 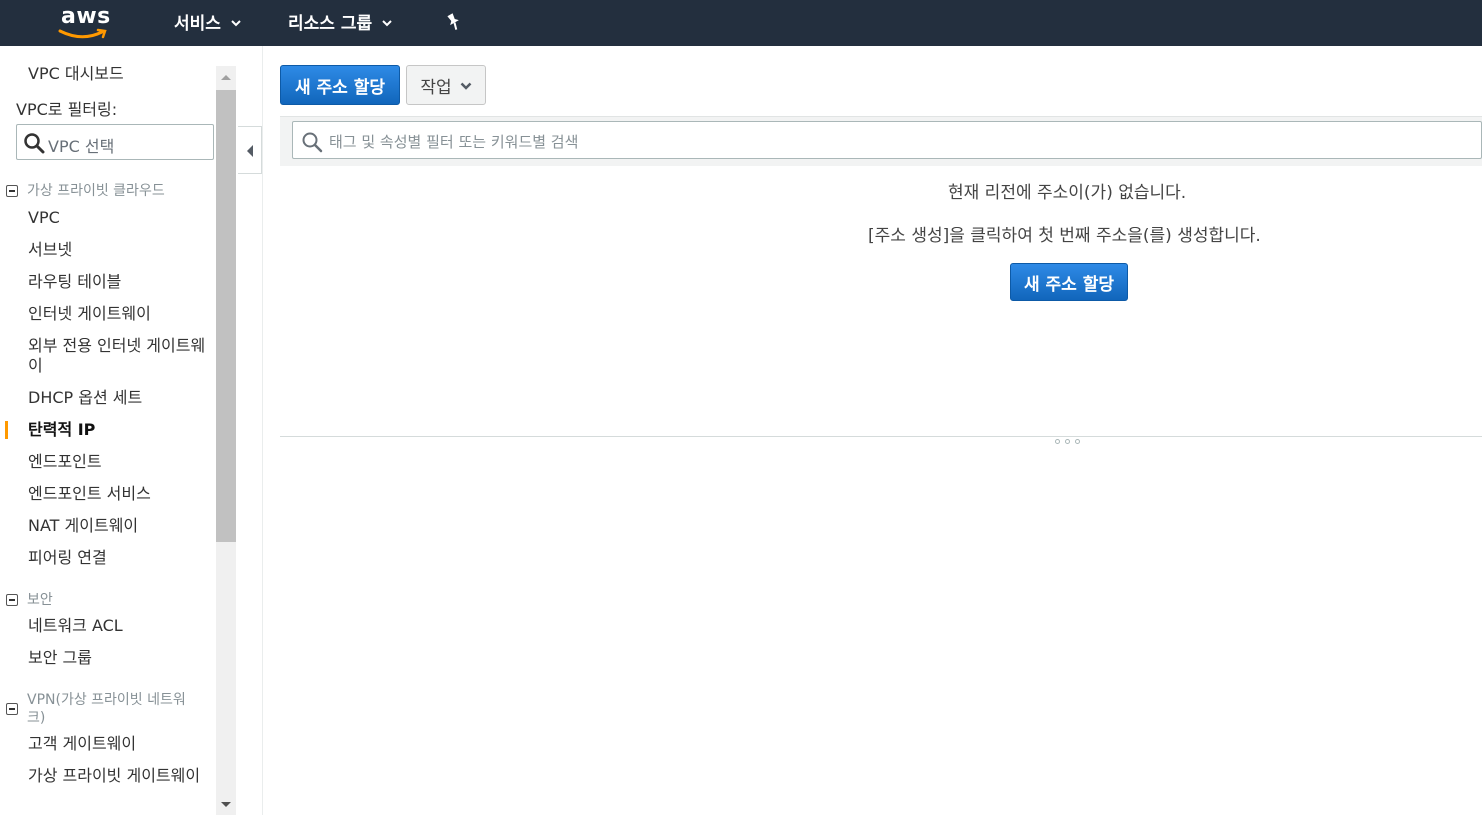 I want to click on sidebar-item-network-acls: 네트워크 ACL, so click(x=75, y=626).